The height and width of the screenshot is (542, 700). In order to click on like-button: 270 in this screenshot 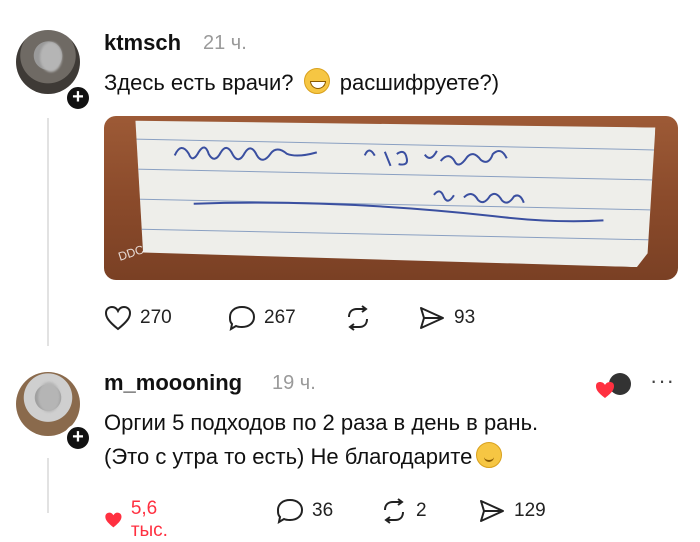, I will do `click(138, 318)`.